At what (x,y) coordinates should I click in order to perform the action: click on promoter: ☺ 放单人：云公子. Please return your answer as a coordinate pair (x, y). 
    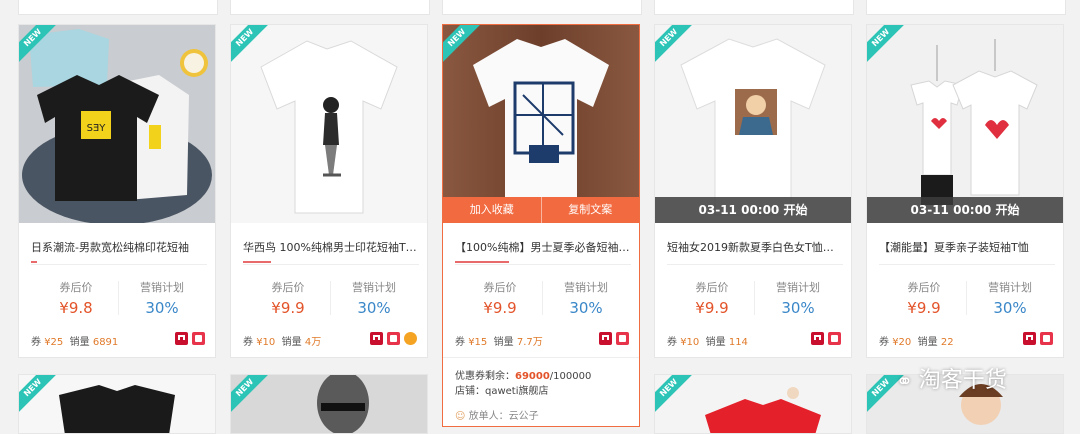
    Looking at the image, I should click on (497, 416).